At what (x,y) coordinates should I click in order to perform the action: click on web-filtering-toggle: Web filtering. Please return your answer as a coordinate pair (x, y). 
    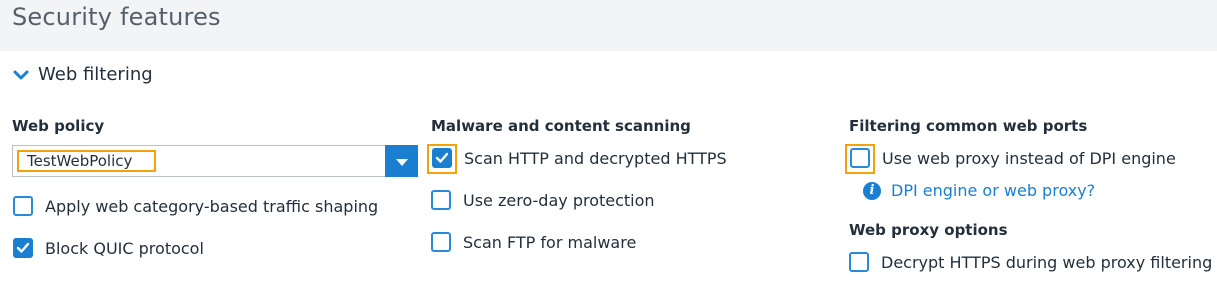
    Looking at the image, I should click on (82, 74).